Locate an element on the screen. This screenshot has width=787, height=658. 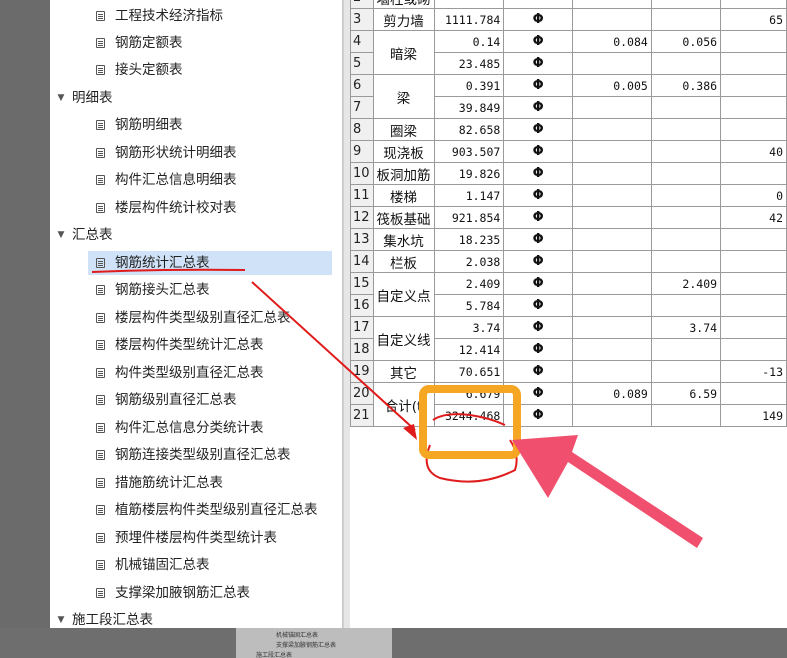
row-number: 17 is located at coordinates (362, 327).